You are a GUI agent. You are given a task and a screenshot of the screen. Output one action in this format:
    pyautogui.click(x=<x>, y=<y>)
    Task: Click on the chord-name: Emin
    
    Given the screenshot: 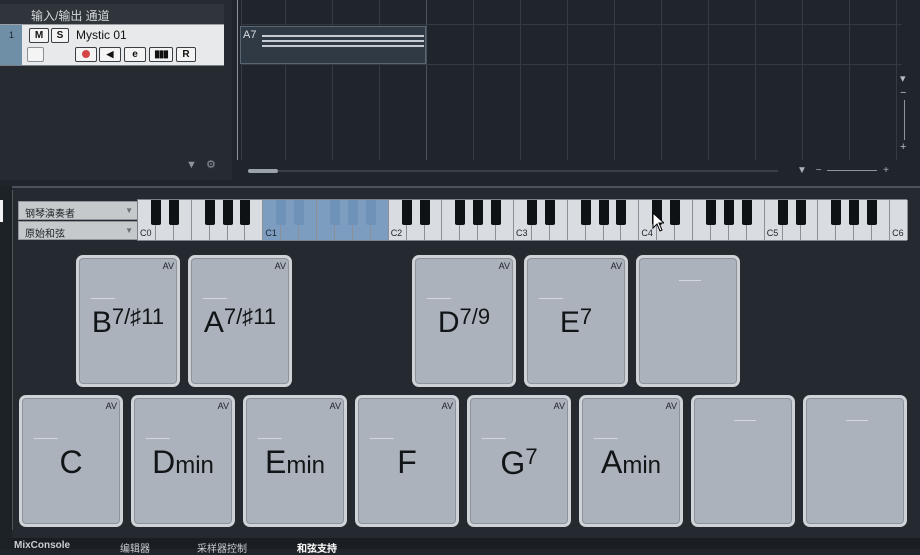 What is the action you would take?
    pyautogui.click(x=294, y=462)
    